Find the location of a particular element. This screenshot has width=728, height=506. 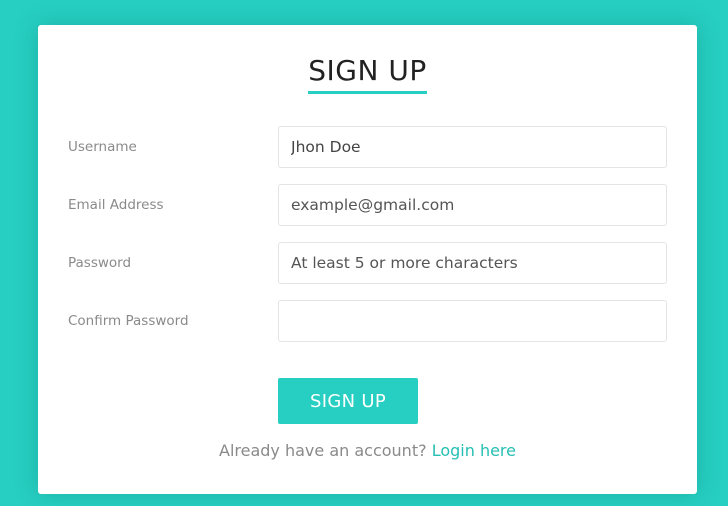

username-row: Username is located at coordinates (367, 147).